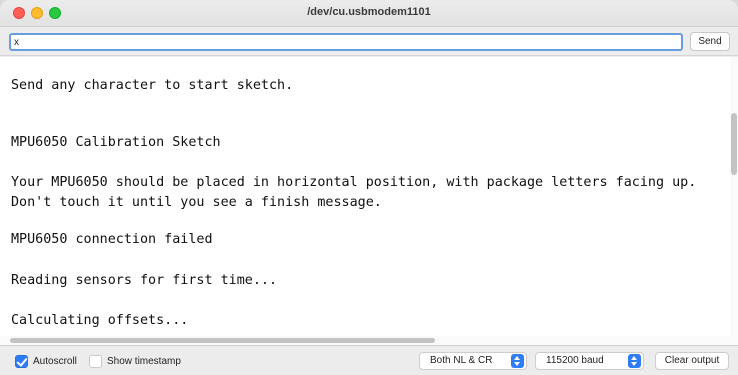 The height and width of the screenshot is (375, 738). Describe the element at coordinates (734, 201) in the screenshot. I see `vertical-scrollbar` at that location.